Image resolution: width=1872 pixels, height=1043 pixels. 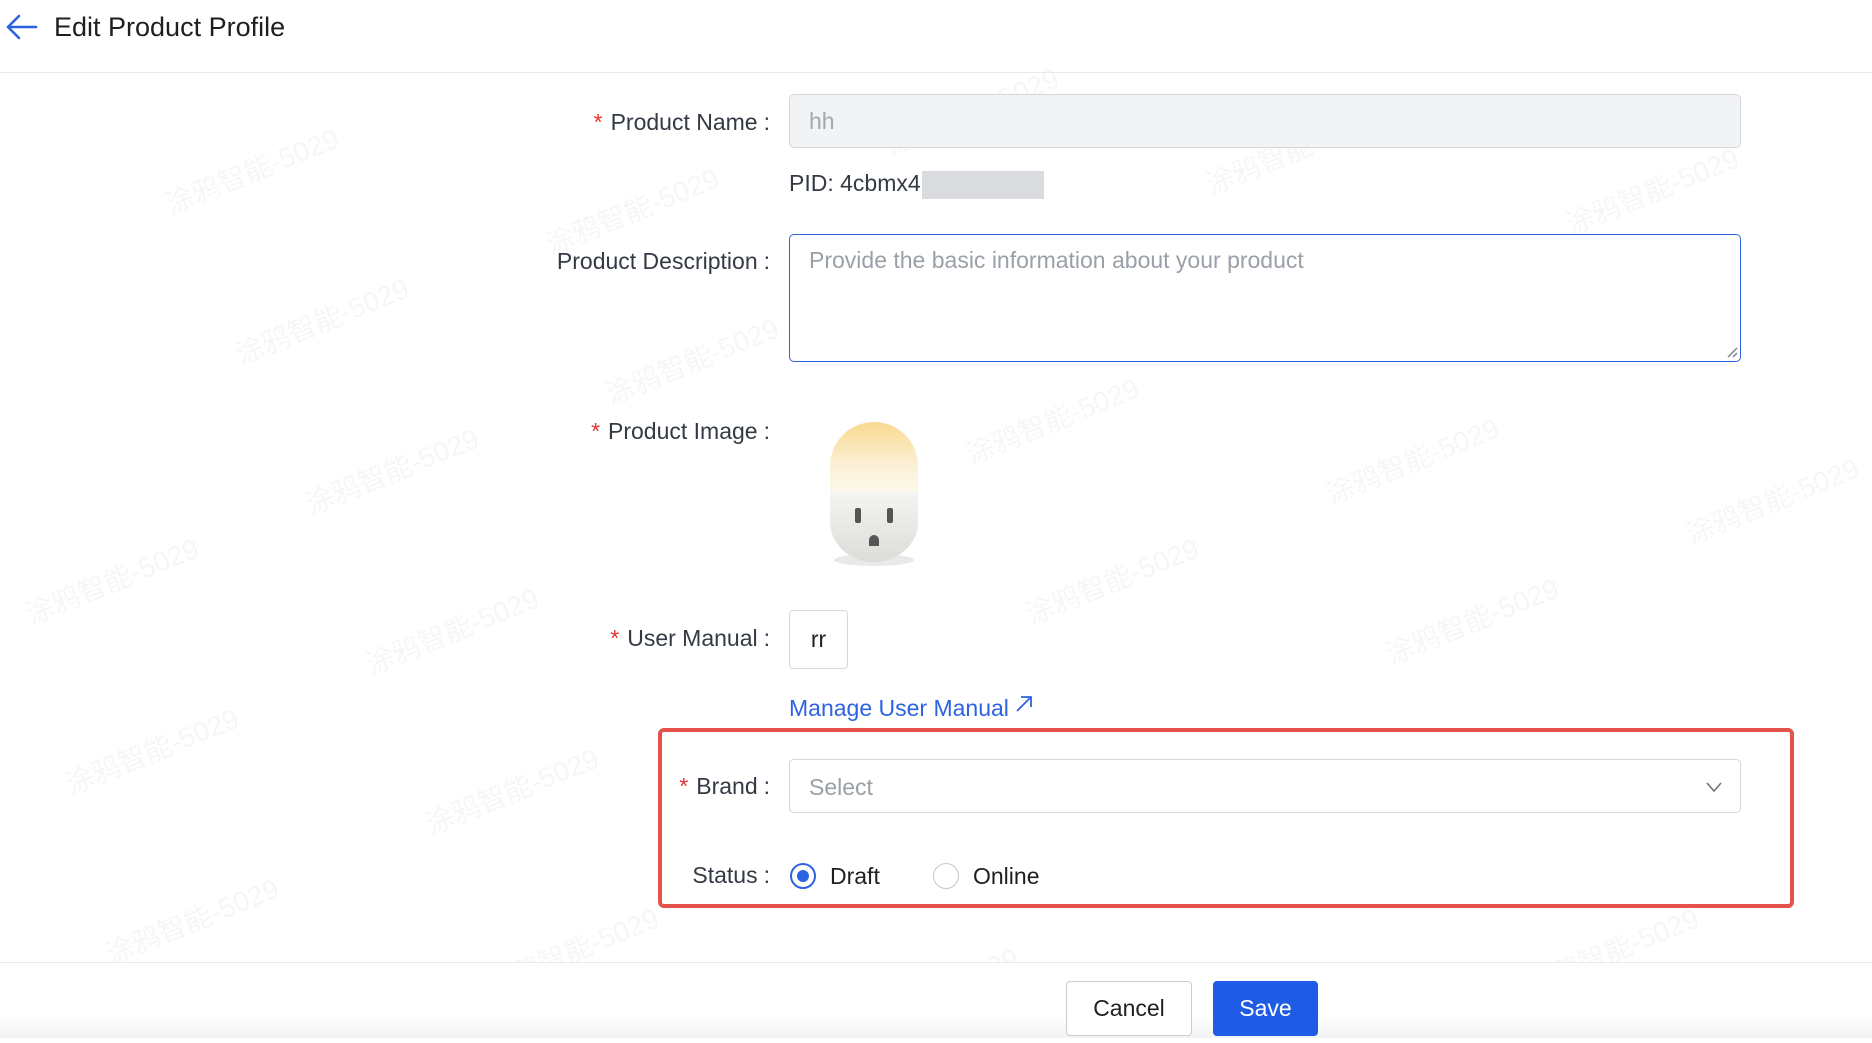 I want to click on chevron-down-icon, so click(x=1714, y=787).